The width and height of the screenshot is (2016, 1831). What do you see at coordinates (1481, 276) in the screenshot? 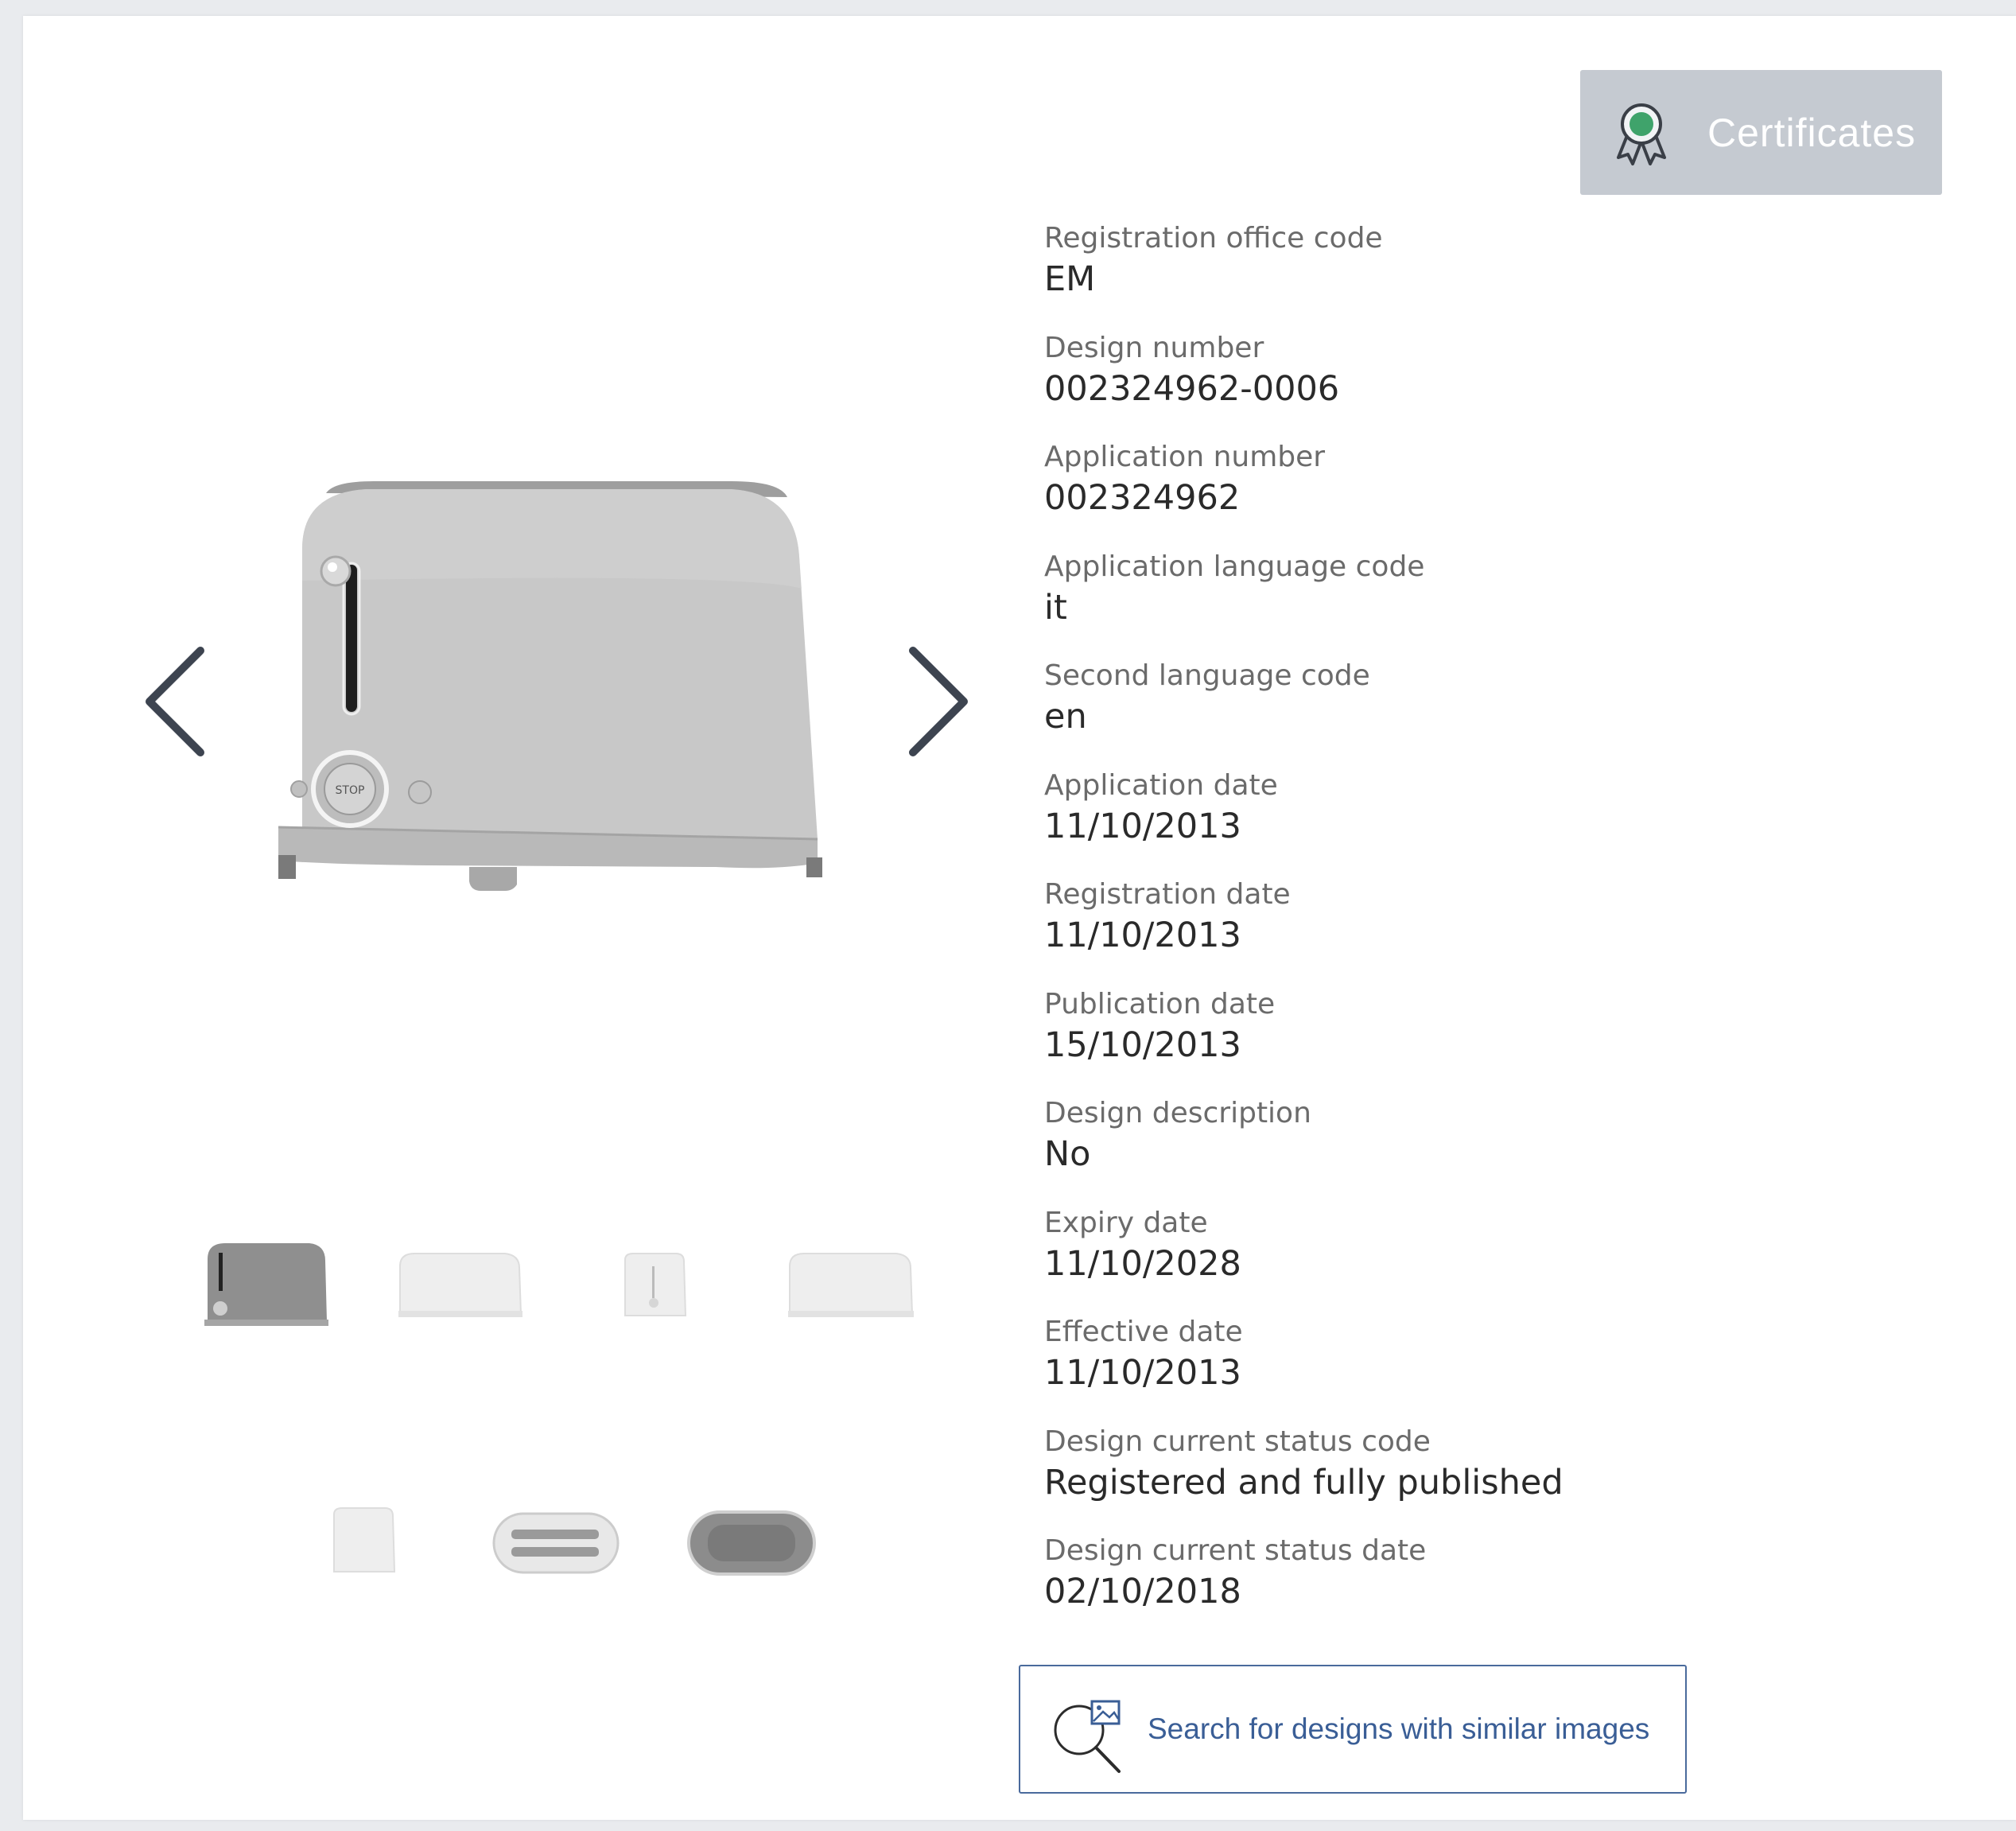
I see `field-registration-office-code: Registration office code EM` at bounding box center [1481, 276].